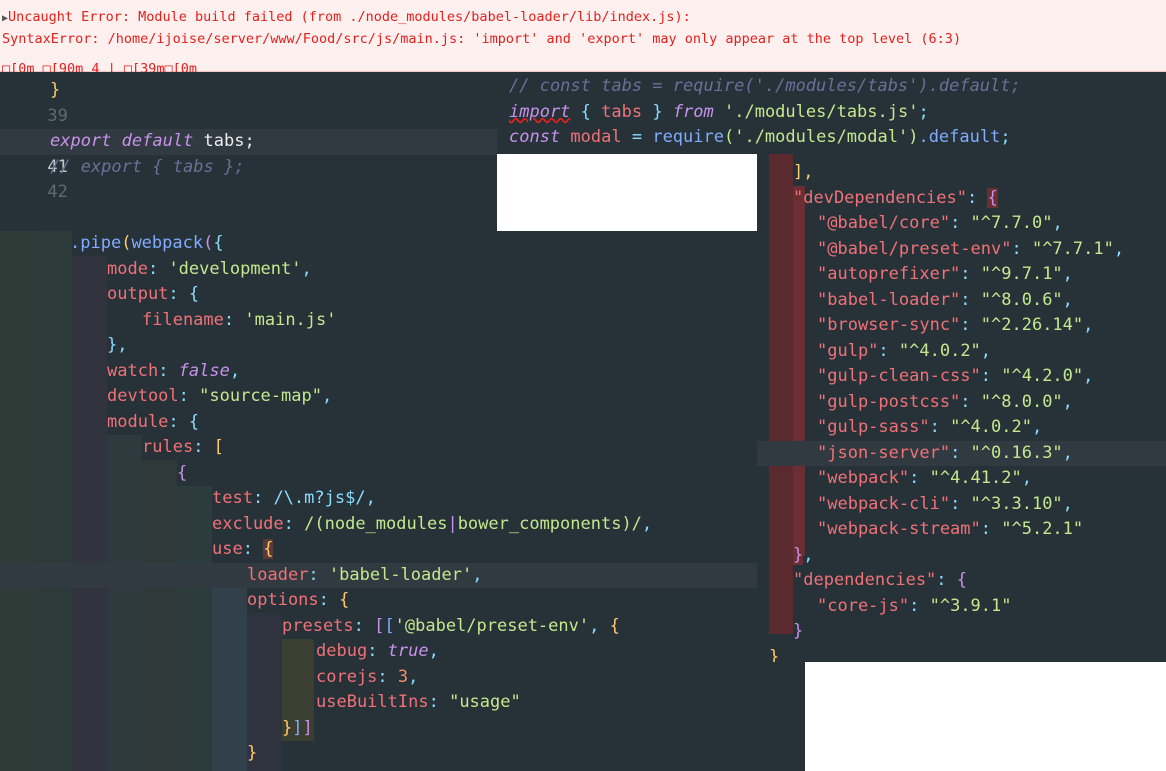 The image size is (1166, 771). I want to click on code-line: "dependencies": {, so click(880, 580).